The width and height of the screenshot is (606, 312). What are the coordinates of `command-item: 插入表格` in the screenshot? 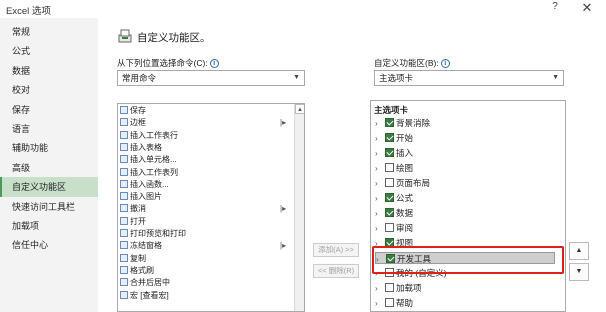 It's located at (205, 147).